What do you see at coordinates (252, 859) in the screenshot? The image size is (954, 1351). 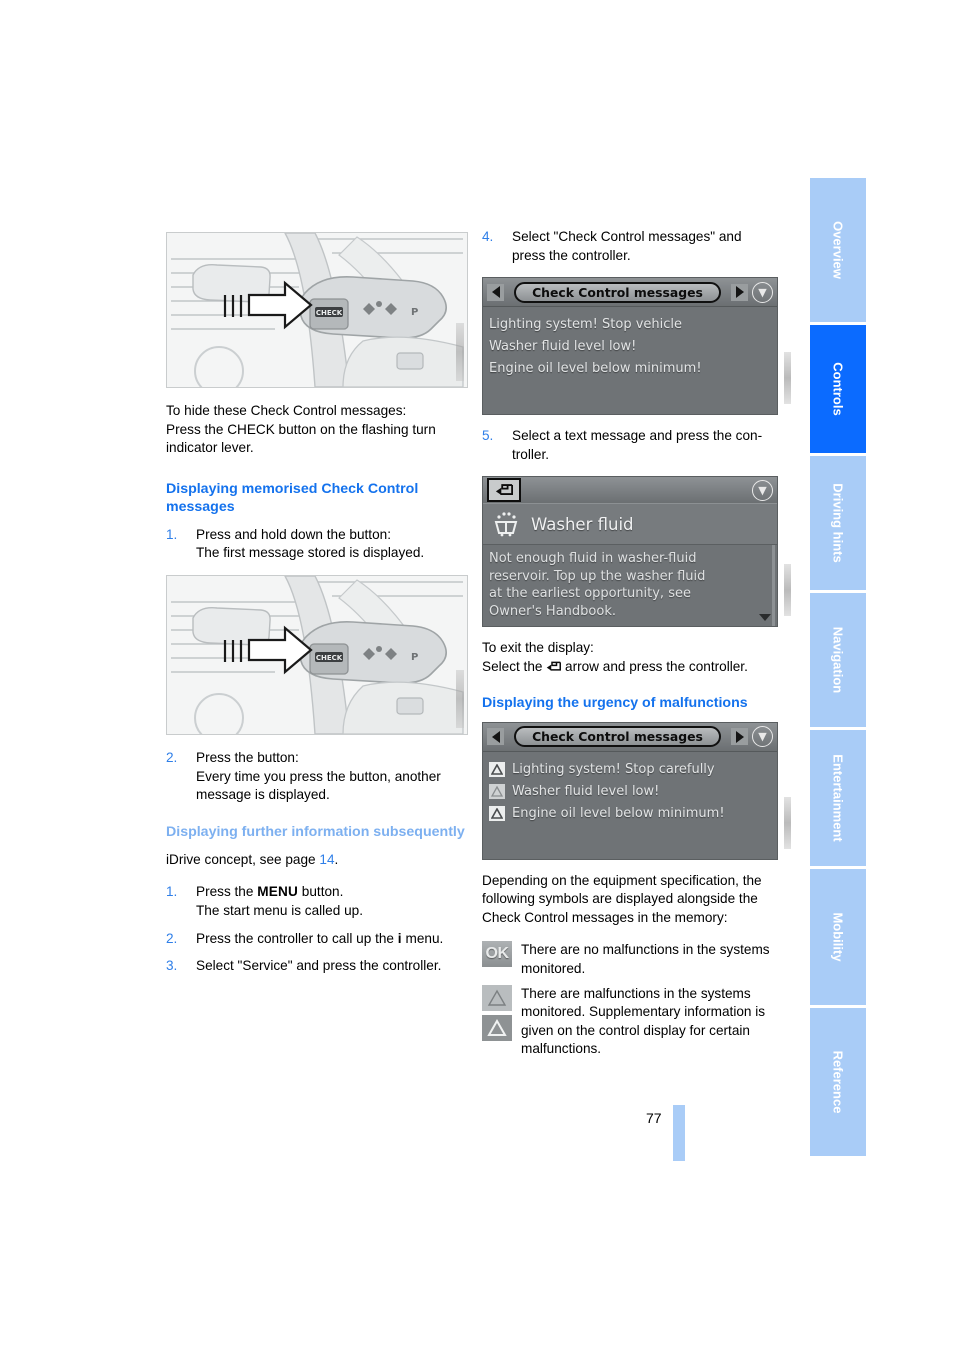 I see `idrive-concept-reference: iDrive concept, see page 14.` at bounding box center [252, 859].